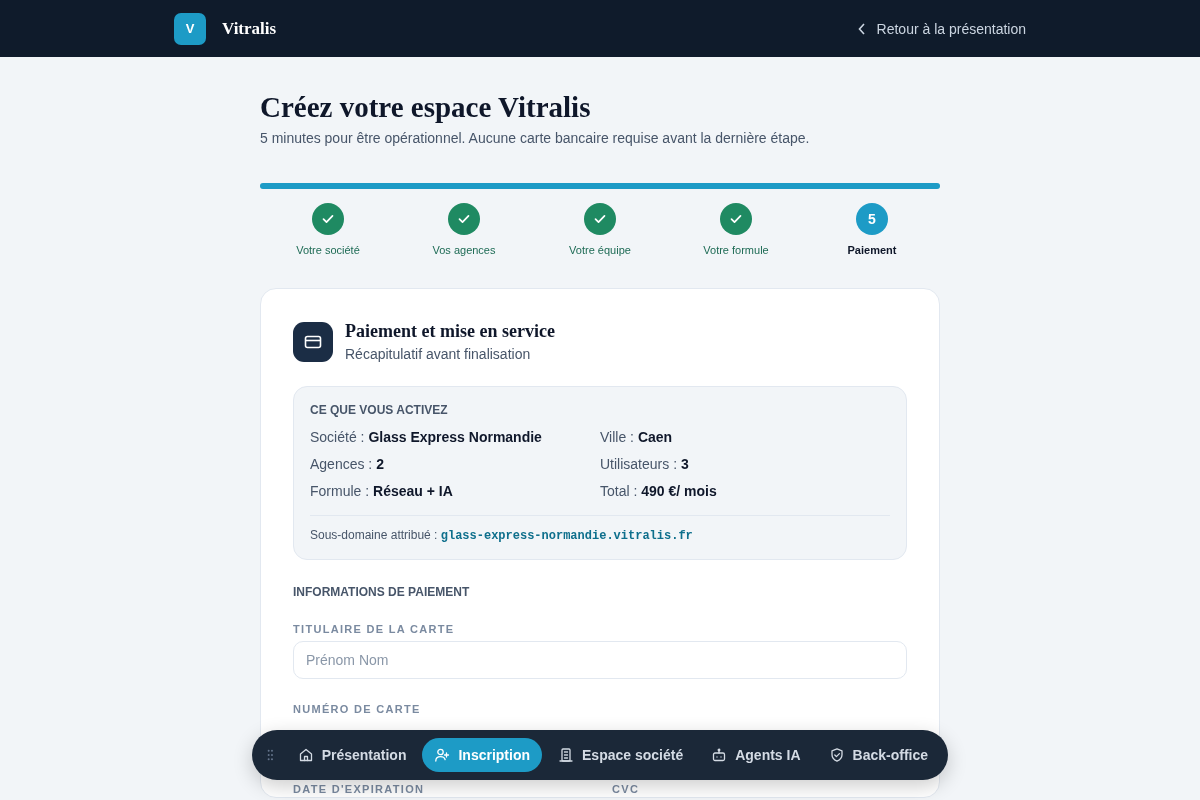 The width and height of the screenshot is (1200, 800). Describe the element at coordinates (359, 789) in the screenshot. I see `field-label: DATE D'EXPIRATION` at that location.